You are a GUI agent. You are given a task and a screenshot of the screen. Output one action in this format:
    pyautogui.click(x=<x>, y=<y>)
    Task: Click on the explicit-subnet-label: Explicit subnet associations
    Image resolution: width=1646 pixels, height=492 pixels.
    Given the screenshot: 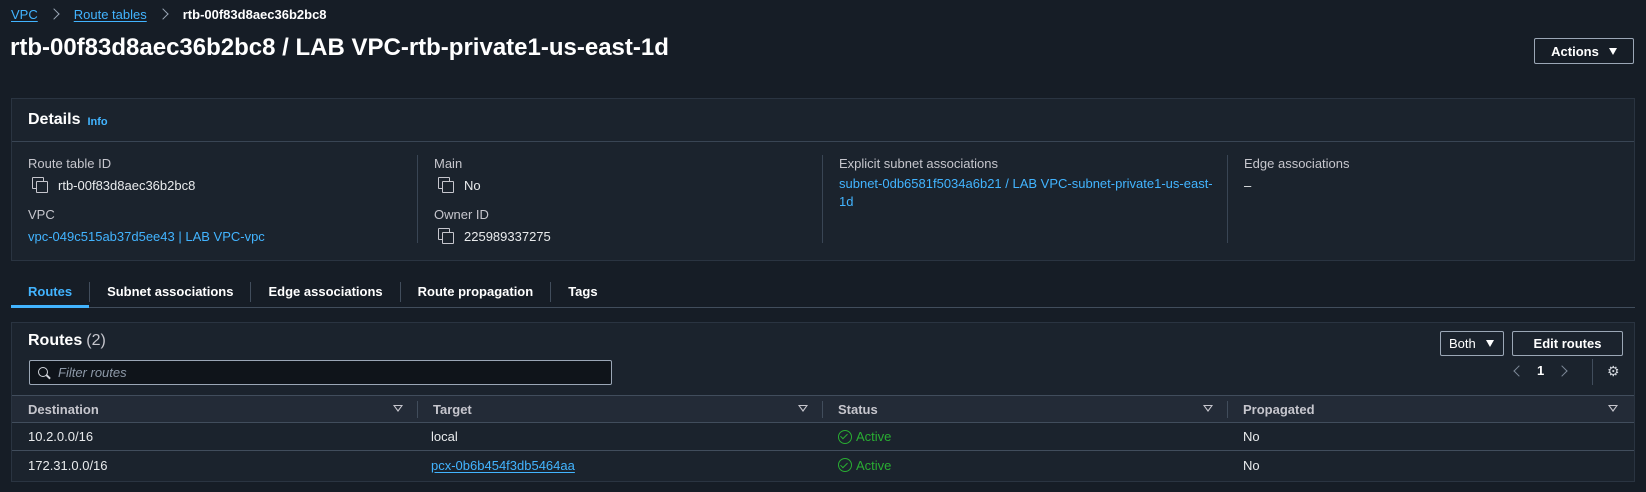 What is the action you would take?
    pyautogui.click(x=918, y=163)
    